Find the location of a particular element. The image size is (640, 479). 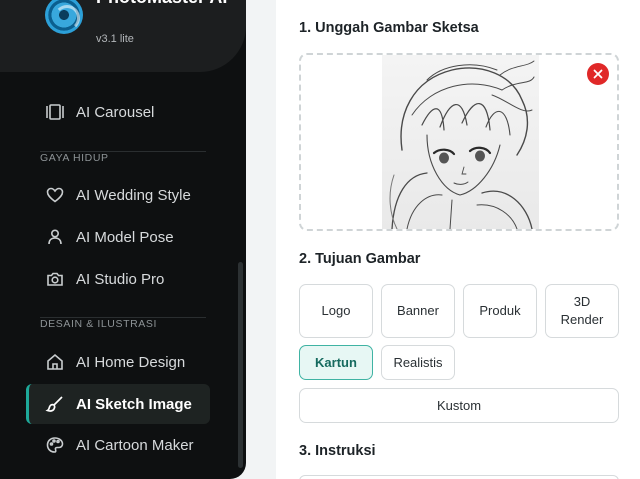

camera-icon is located at coordinates (55, 279).